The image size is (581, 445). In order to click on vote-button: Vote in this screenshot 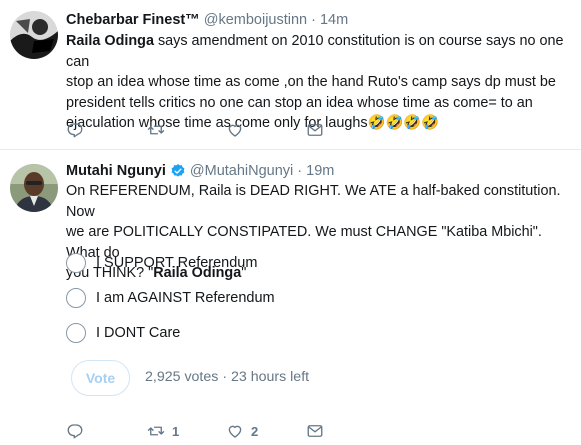, I will do `click(100, 378)`.